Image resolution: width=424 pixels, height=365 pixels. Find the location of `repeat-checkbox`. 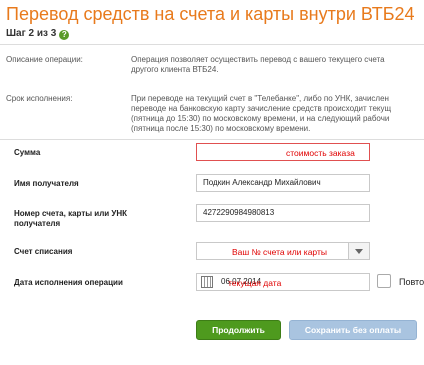

repeat-checkbox is located at coordinates (384, 281).